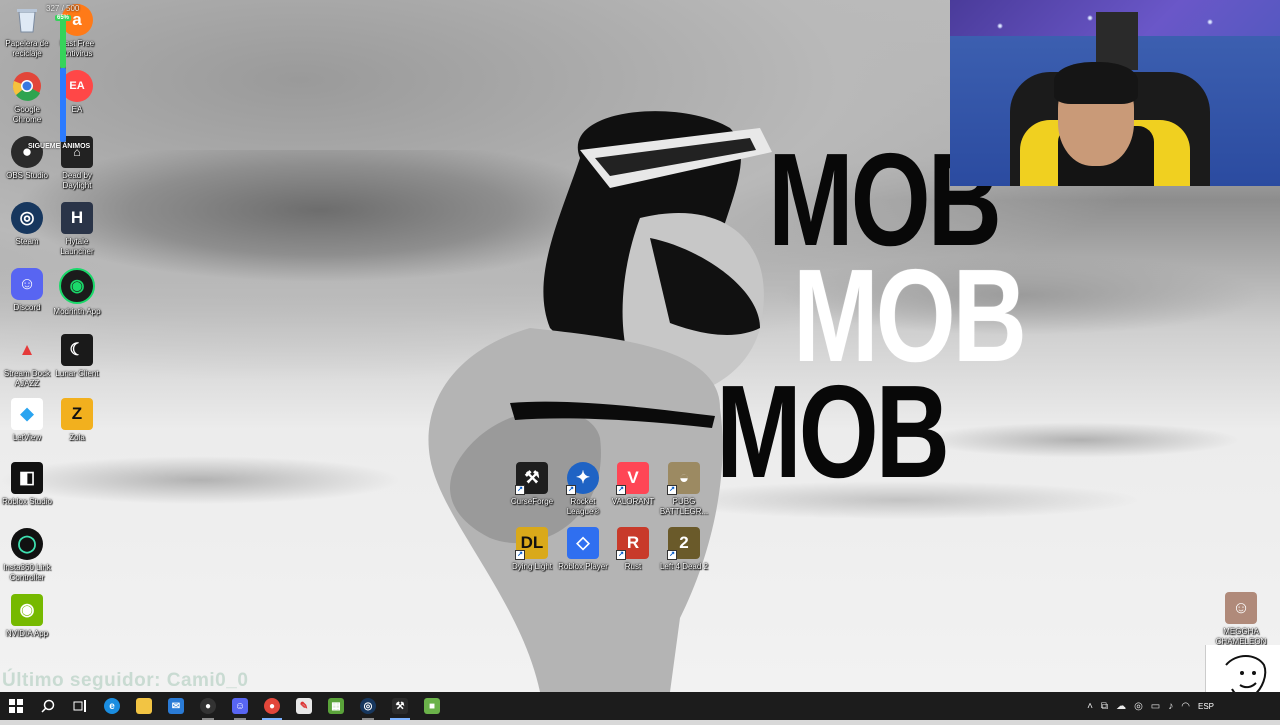 The image size is (1280, 725). What do you see at coordinates (77, 286) in the screenshot?
I see `modrinth-icon: ◉` at bounding box center [77, 286].